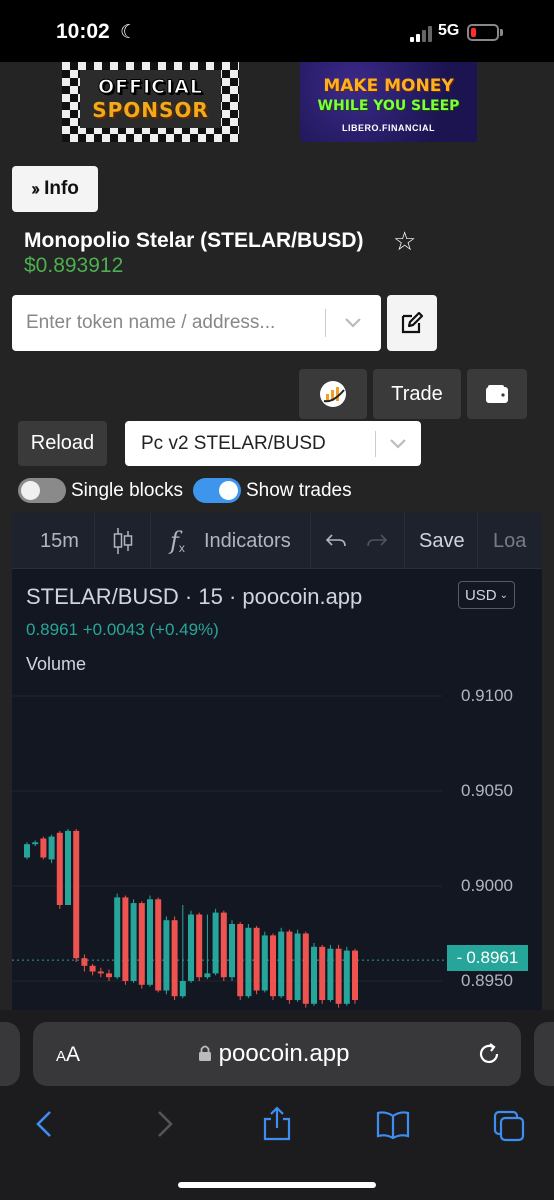  I want to click on sponsor-banner-line1: OFFICIAL, so click(150, 87).